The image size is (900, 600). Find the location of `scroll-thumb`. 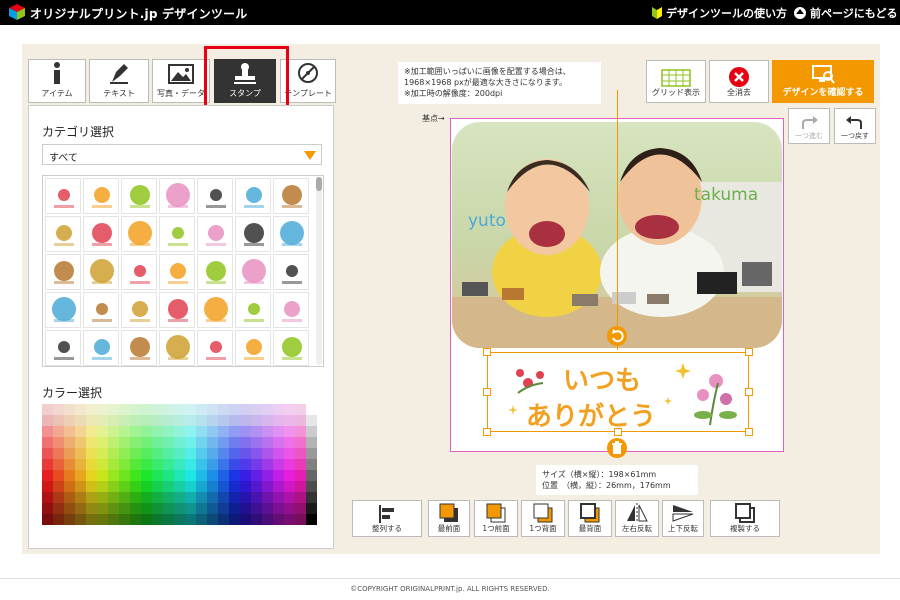

scroll-thumb is located at coordinates (319, 184).